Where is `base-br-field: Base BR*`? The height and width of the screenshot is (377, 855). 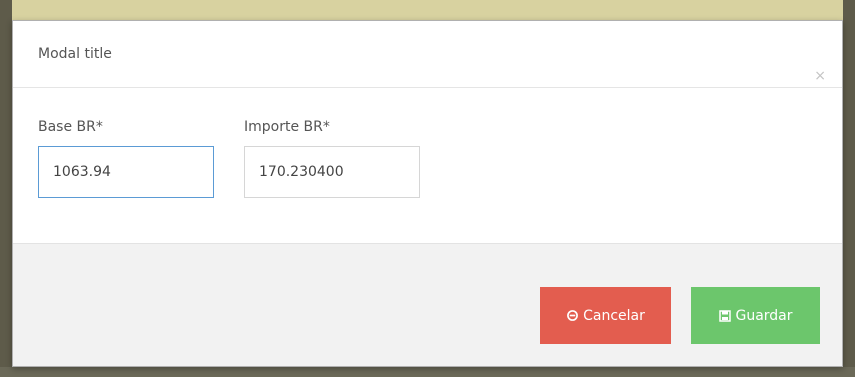
base-br-field: Base BR* is located at coordinates (126, 157).